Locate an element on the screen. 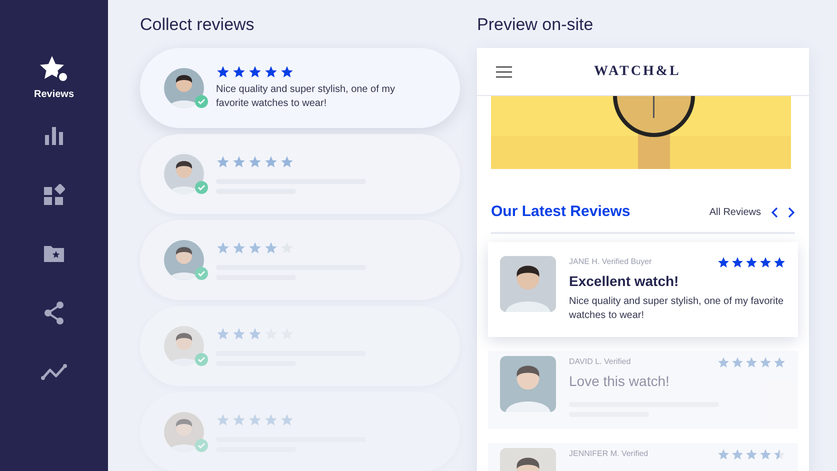 The image size is (837, 471). reviewer-name: JENNIFER M. Verified is located at coordinates (608, 454).